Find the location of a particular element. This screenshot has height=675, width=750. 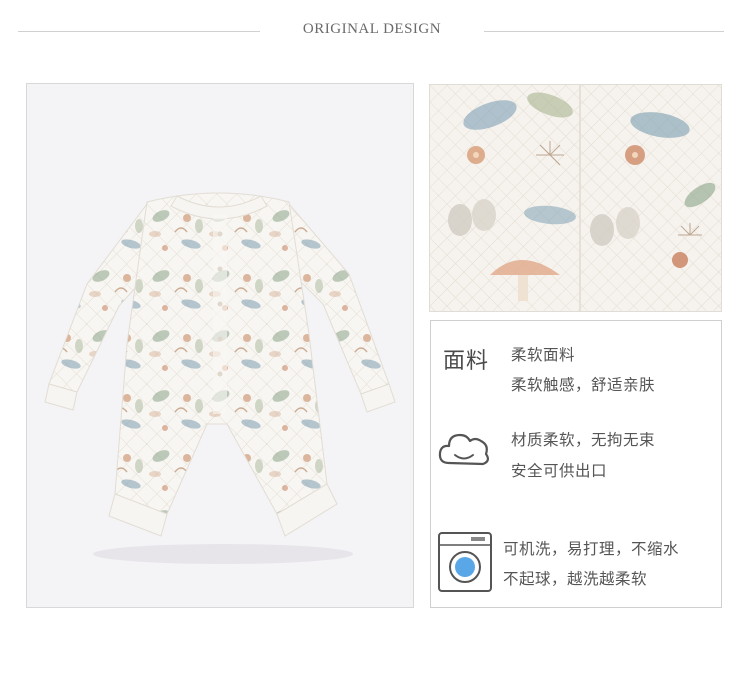

fabric-line-2: 柔软触感，舒适亲肤 is located at coordinates (583, 385).